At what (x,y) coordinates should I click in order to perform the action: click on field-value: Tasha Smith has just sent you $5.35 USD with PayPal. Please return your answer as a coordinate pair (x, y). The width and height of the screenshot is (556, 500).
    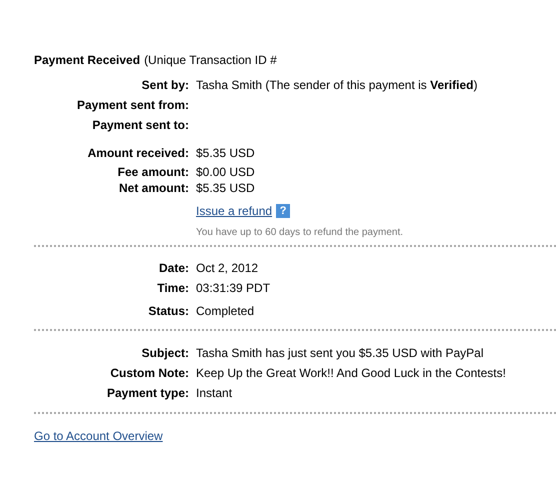
    Looking at the image, I should click on (340, 353).